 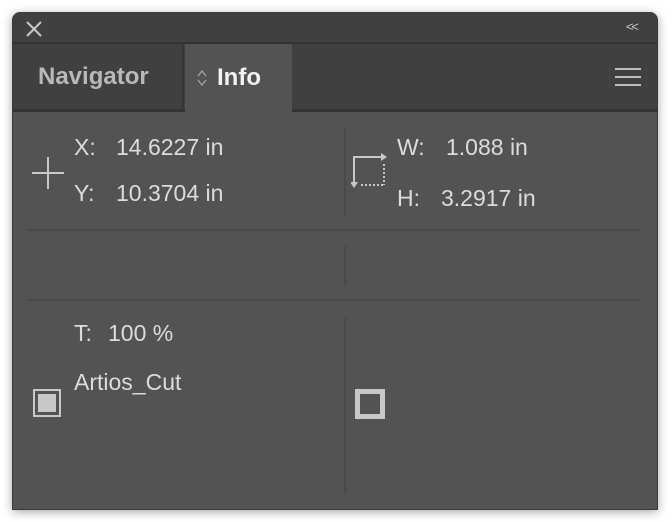 What do you see at coordinates (141, 333) in the screenshot?
I see `tint-value: 100 %` at bounding box center [141, 333].